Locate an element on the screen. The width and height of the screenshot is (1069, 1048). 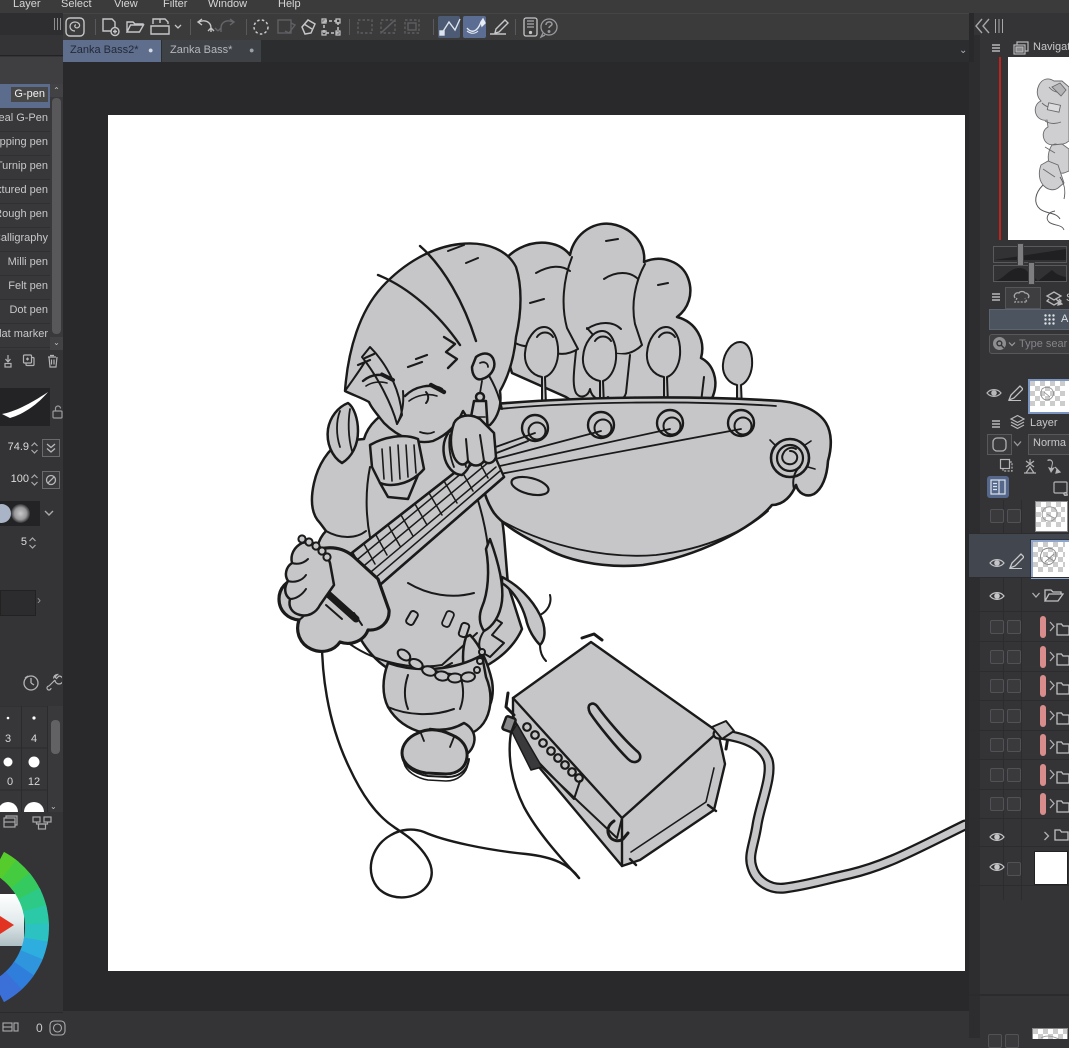
svg-text: 4 is located at coordinates (34, 739).